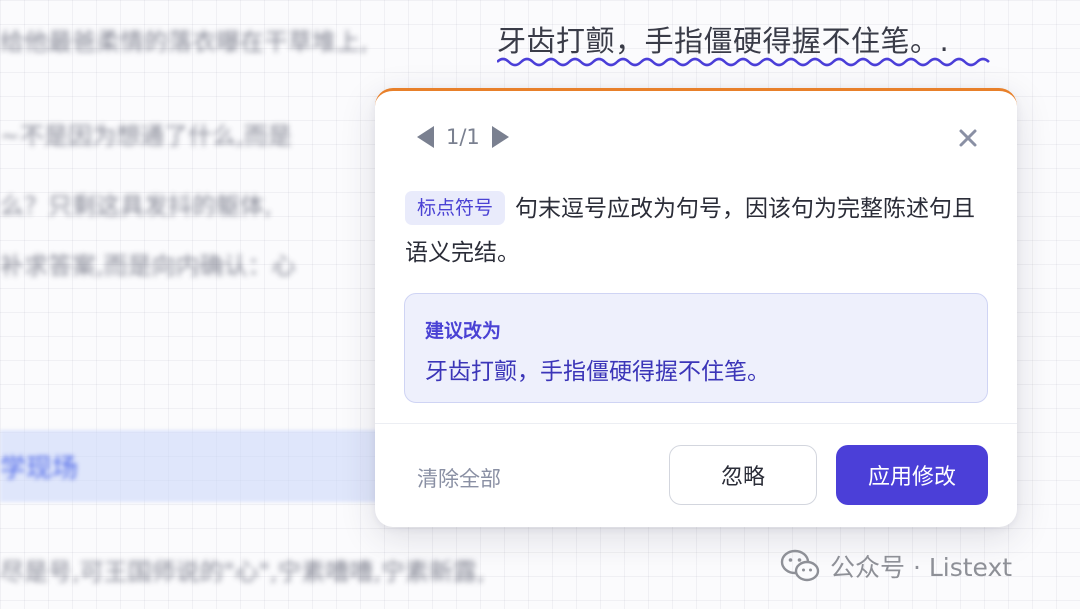  Describe the element at coordinates (696, 423) in the screenshot. I see `footer-divider` at that location.